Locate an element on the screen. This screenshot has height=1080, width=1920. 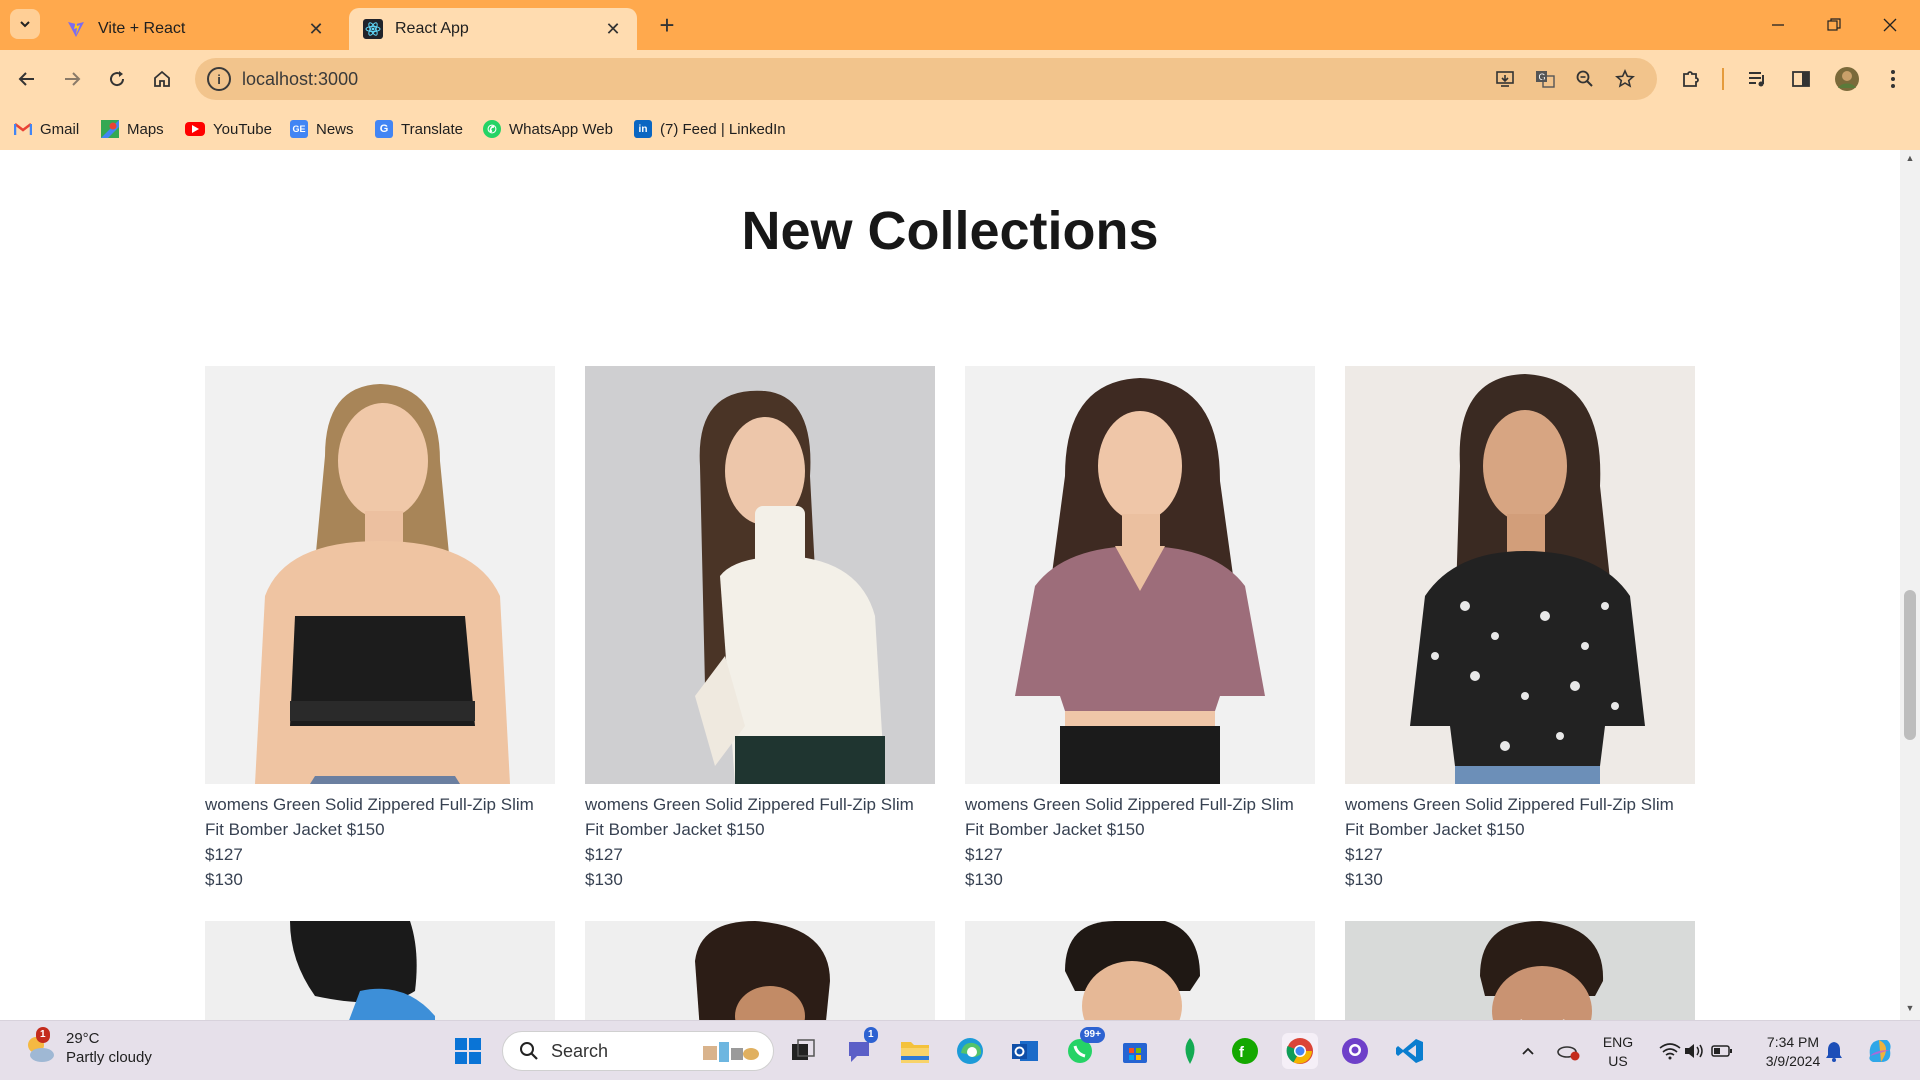
vscode-button is located at coordinates (1410, 1051).